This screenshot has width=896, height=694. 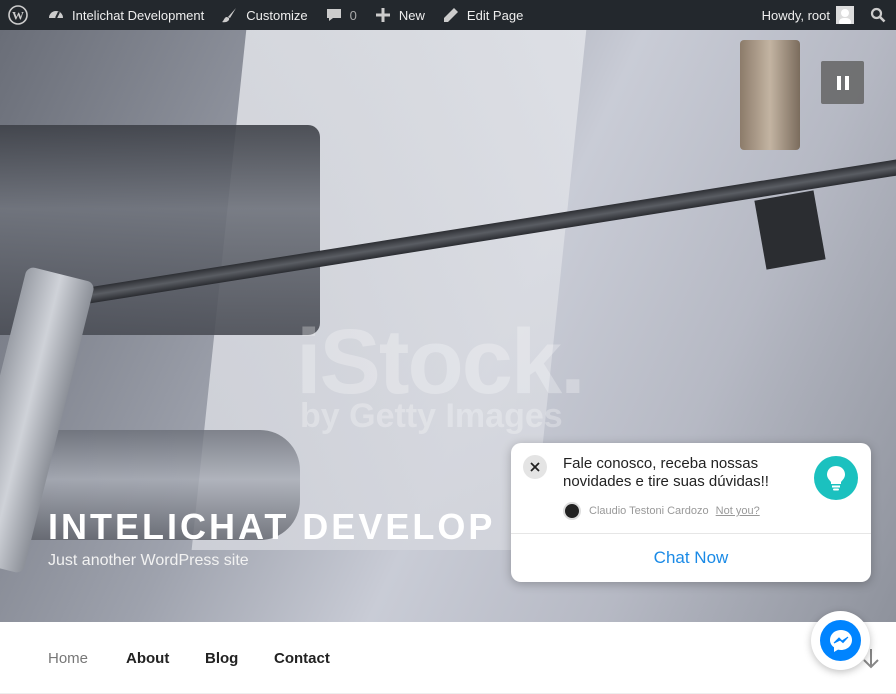 What do you see at coordinates (795, 15) in the screenshot?
I see `greeting-label: Howdy, root` at bounding box center [795, 15].